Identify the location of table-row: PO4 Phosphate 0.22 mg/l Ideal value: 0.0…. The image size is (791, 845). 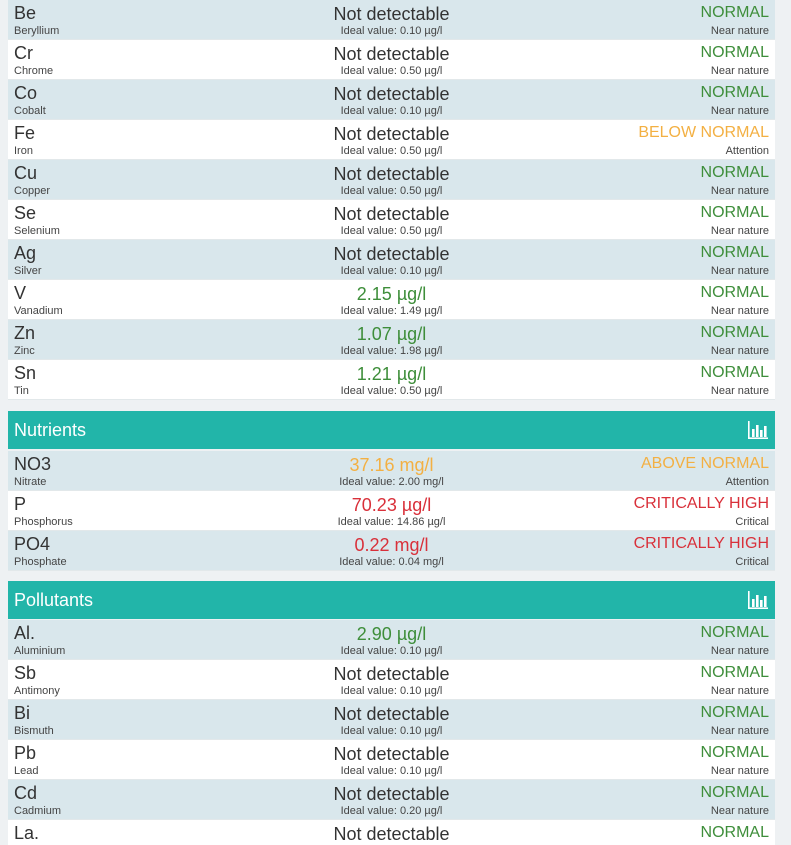
(391, 551).